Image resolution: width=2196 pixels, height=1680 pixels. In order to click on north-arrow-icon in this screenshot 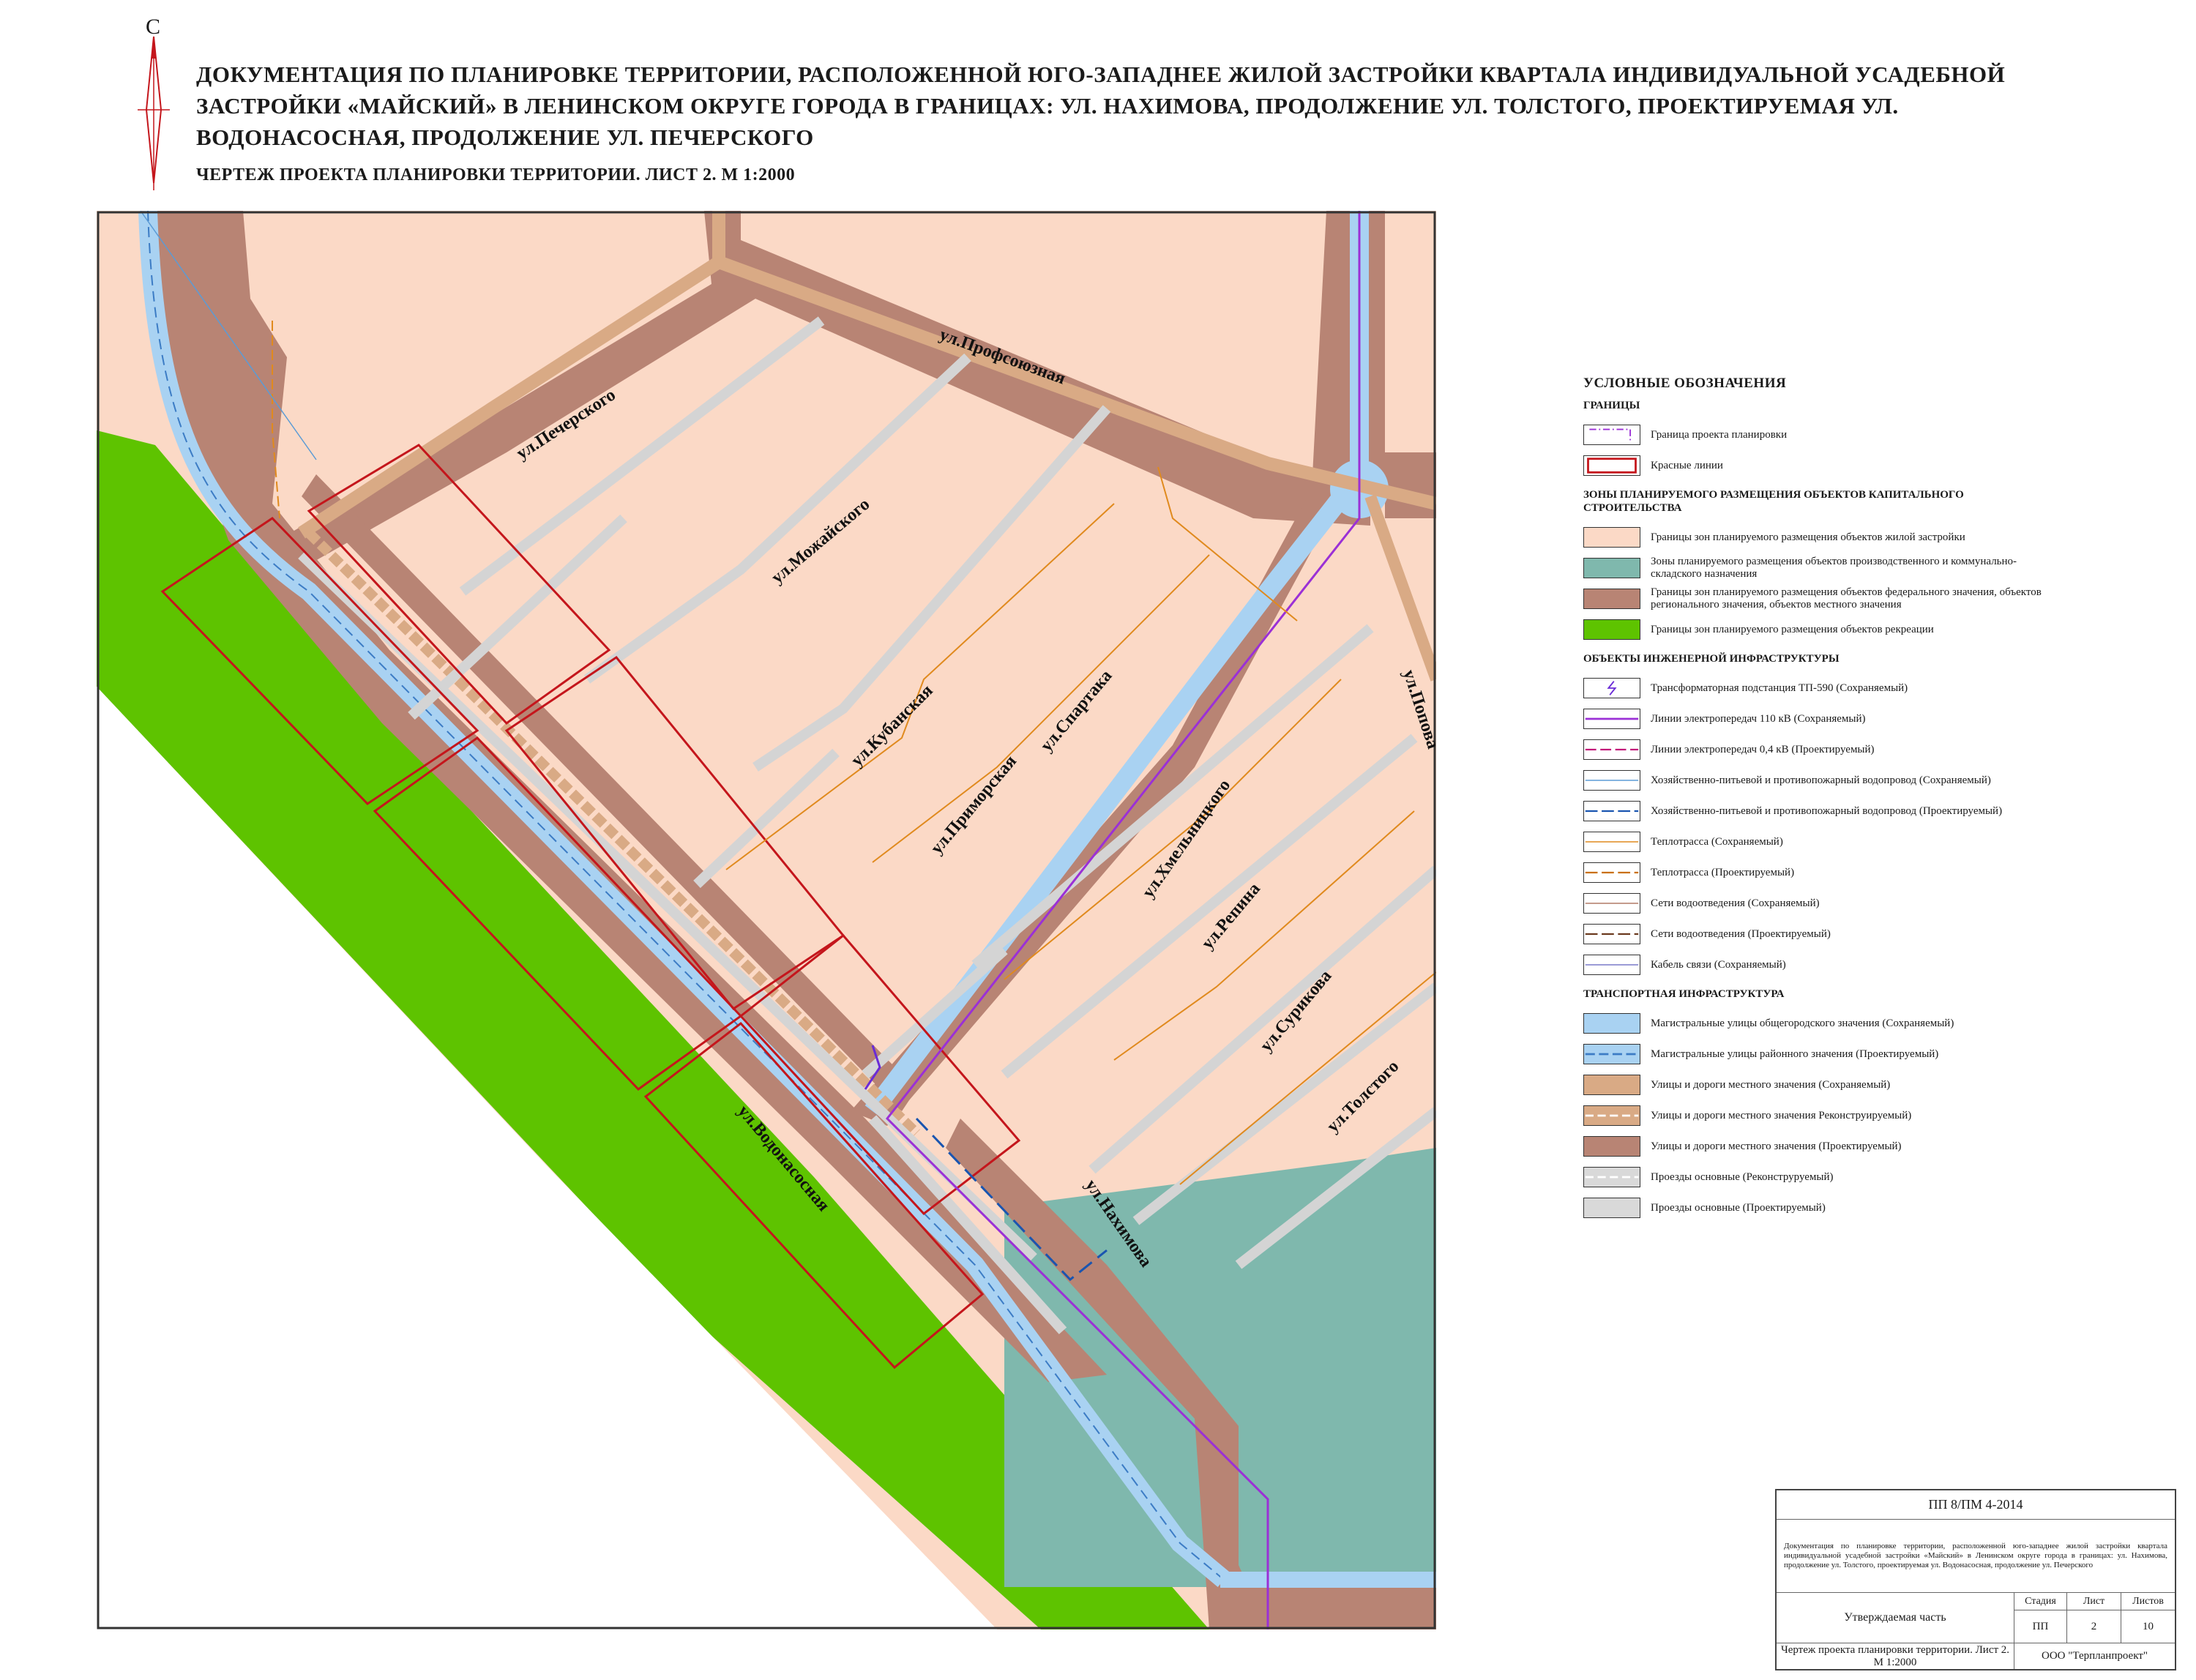, I will do `click(154, 113)`.